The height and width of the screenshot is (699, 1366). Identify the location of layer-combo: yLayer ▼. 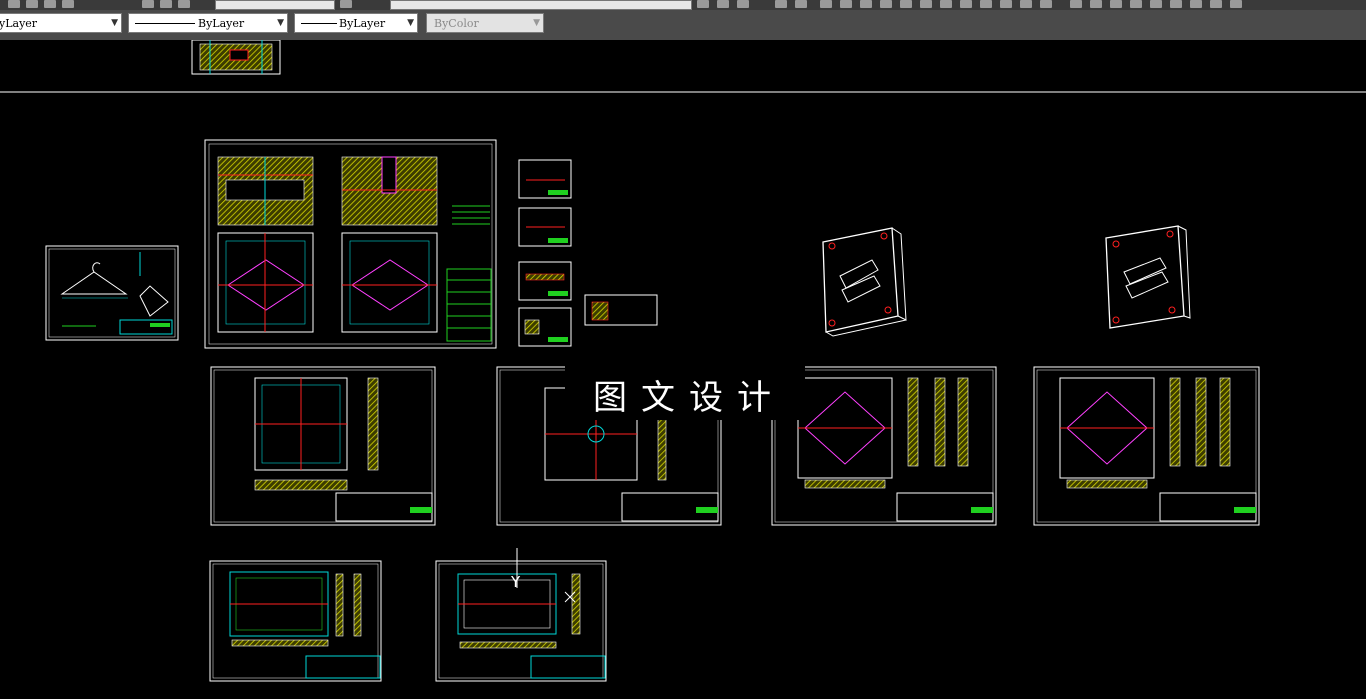
(61, 23).